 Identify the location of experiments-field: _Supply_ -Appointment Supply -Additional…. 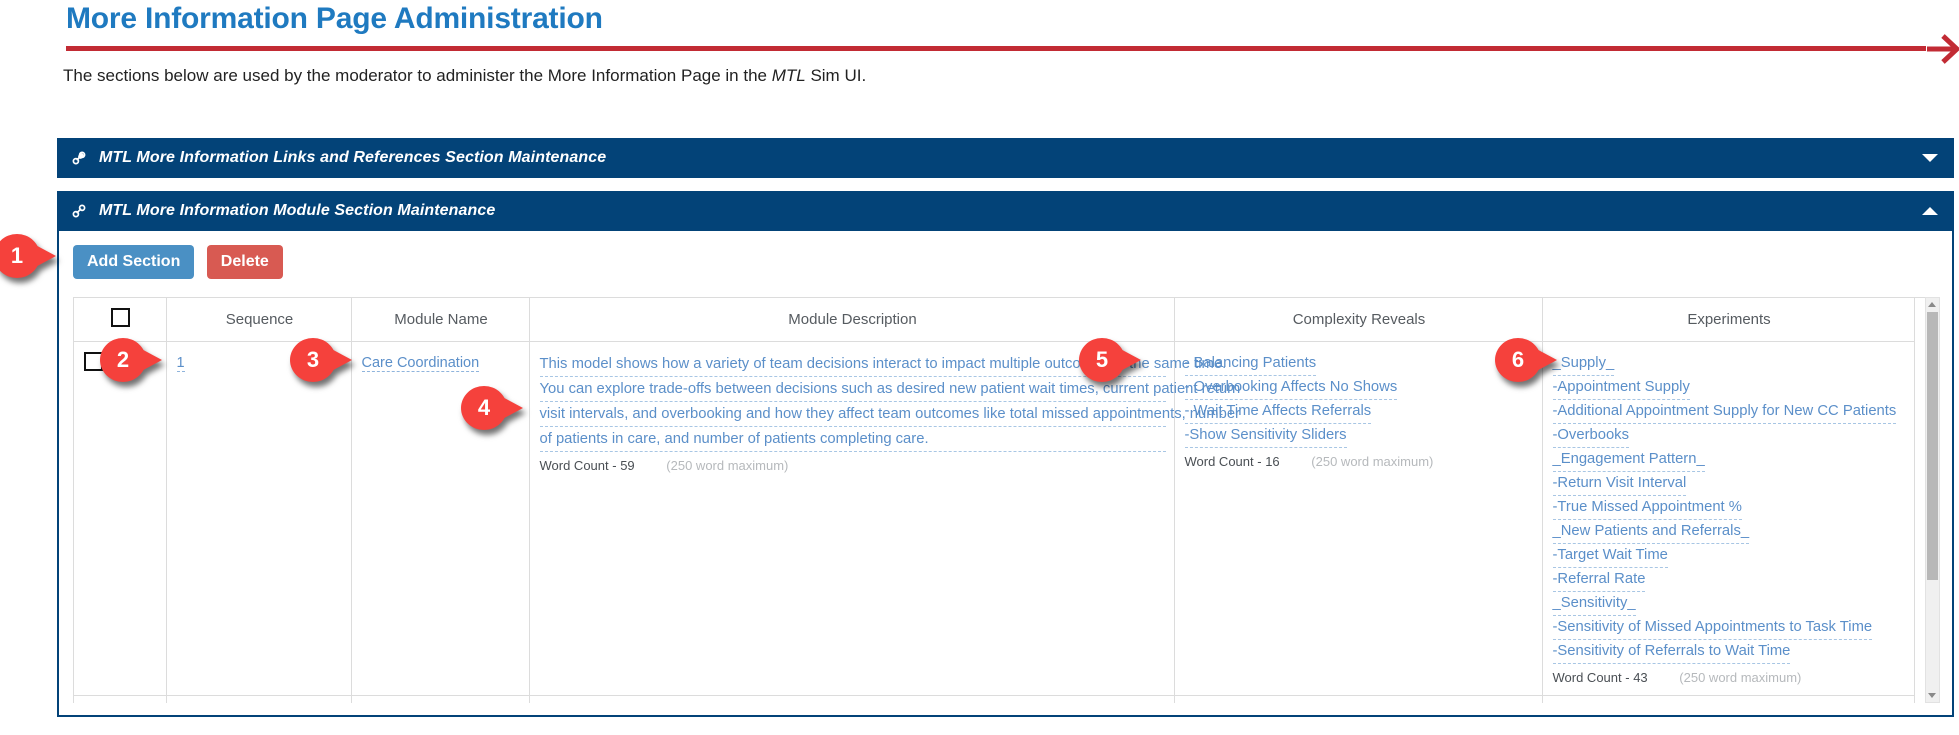
(1729, 508).